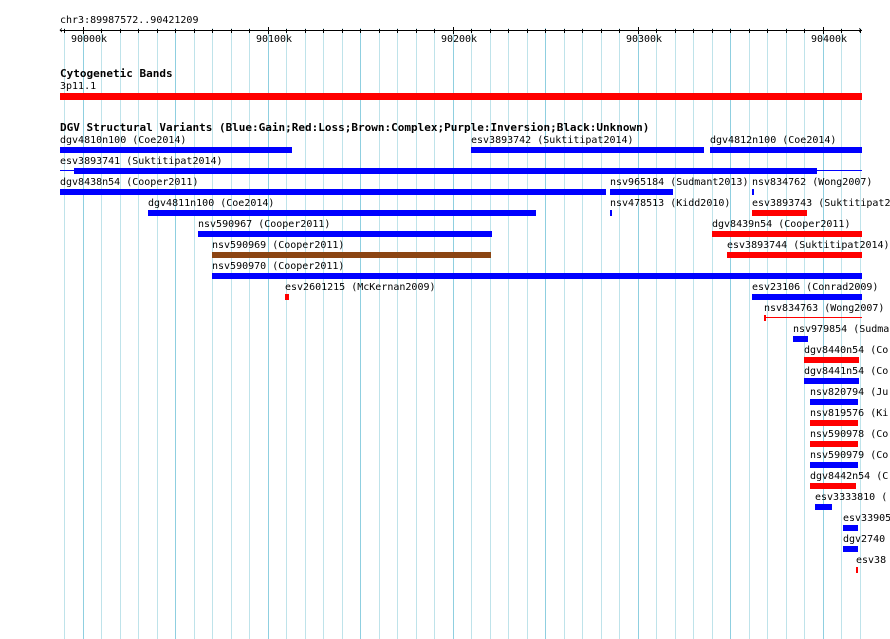  I want to click on cytoband-band, so click(461, 96).